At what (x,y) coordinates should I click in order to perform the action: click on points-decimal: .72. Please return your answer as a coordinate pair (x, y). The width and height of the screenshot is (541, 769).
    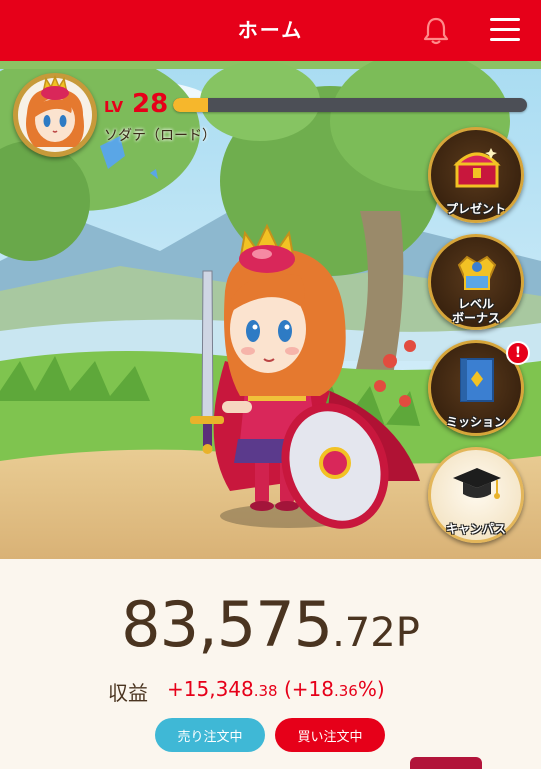
    Looking at the image, I should click on (364, 633).